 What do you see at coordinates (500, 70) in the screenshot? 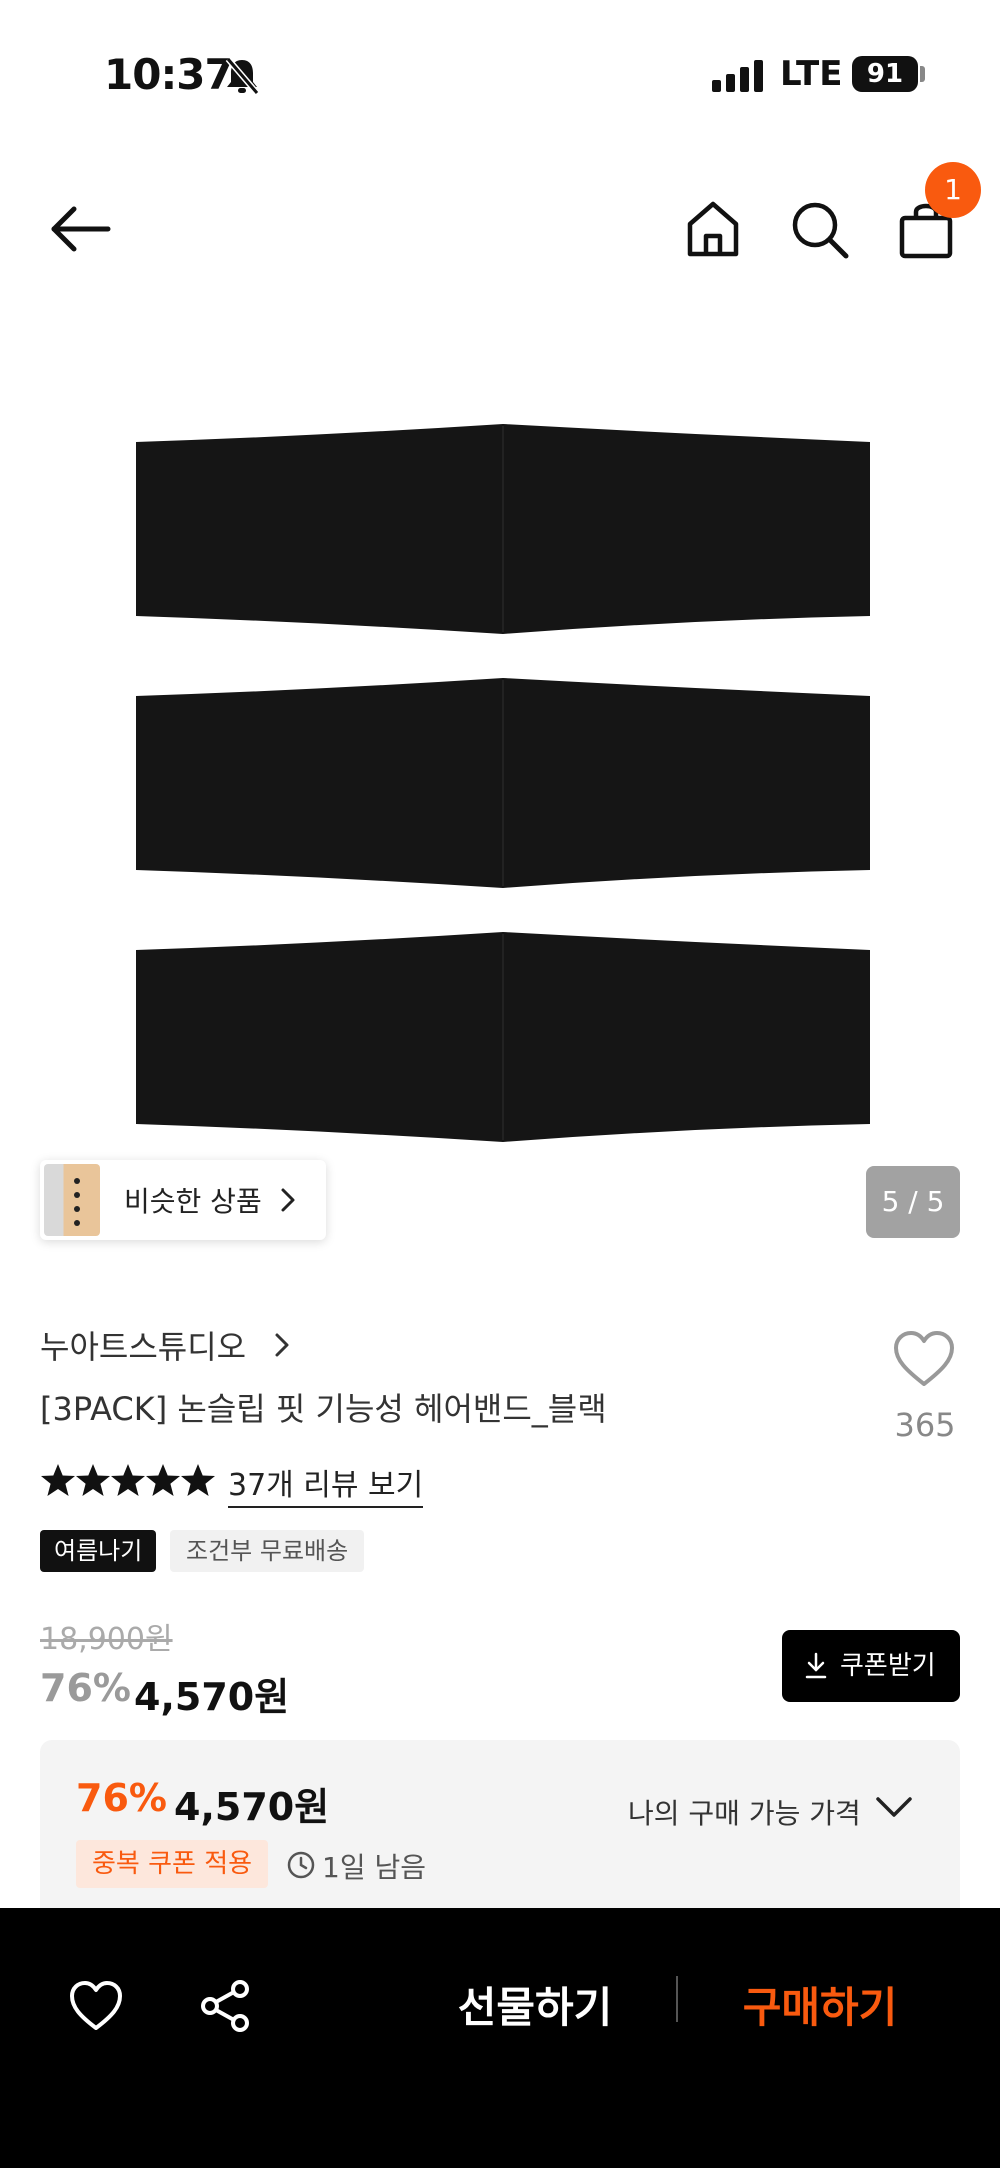
I see `status-bar: 10:37 LTE 91` at bounding box center [500, 70].